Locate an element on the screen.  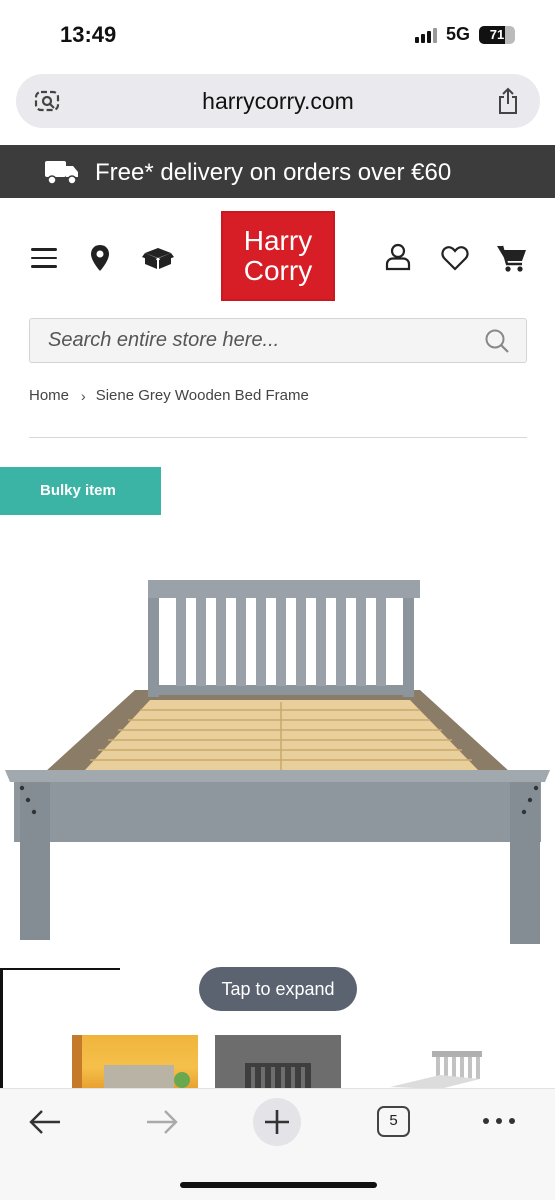
browser-toolbar: 5 is located at coordinates (277, 1144).